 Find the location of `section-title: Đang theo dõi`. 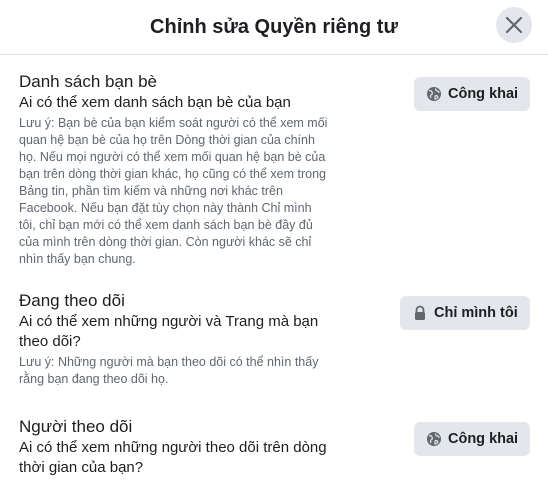

section-title: Đang theo dõi is located at coordinates (72, 300).